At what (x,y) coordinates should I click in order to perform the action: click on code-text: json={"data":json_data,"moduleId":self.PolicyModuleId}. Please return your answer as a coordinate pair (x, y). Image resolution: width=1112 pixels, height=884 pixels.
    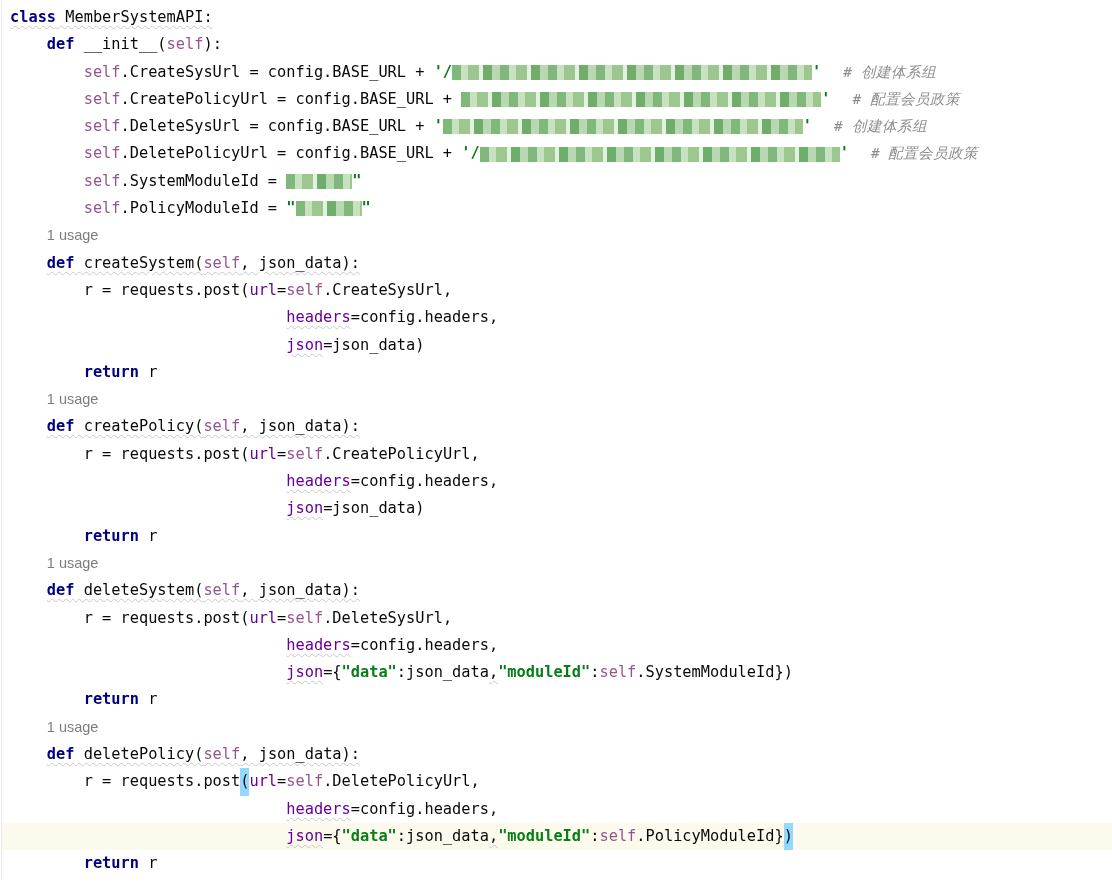
    Looking at the image, I should click on (535, 836).